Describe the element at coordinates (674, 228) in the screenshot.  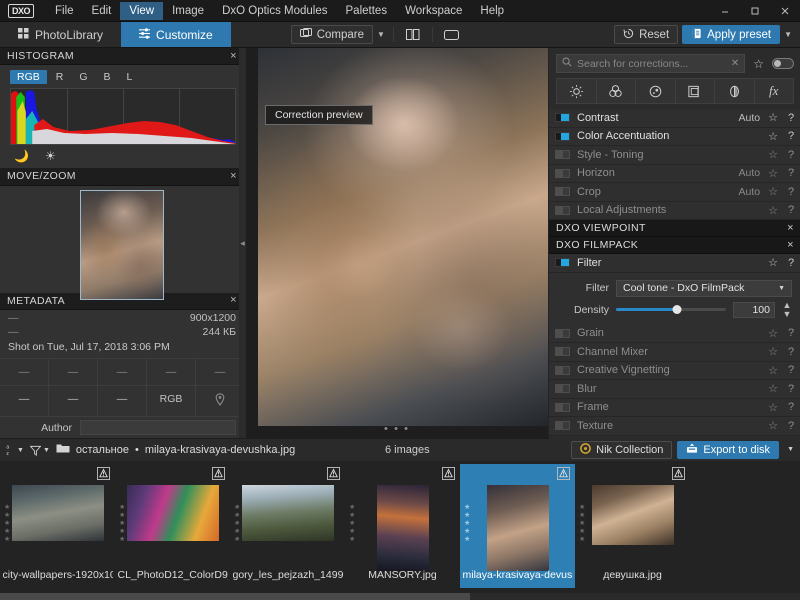
I see `section-header: DXO VIEWPOINT ×` at that location.